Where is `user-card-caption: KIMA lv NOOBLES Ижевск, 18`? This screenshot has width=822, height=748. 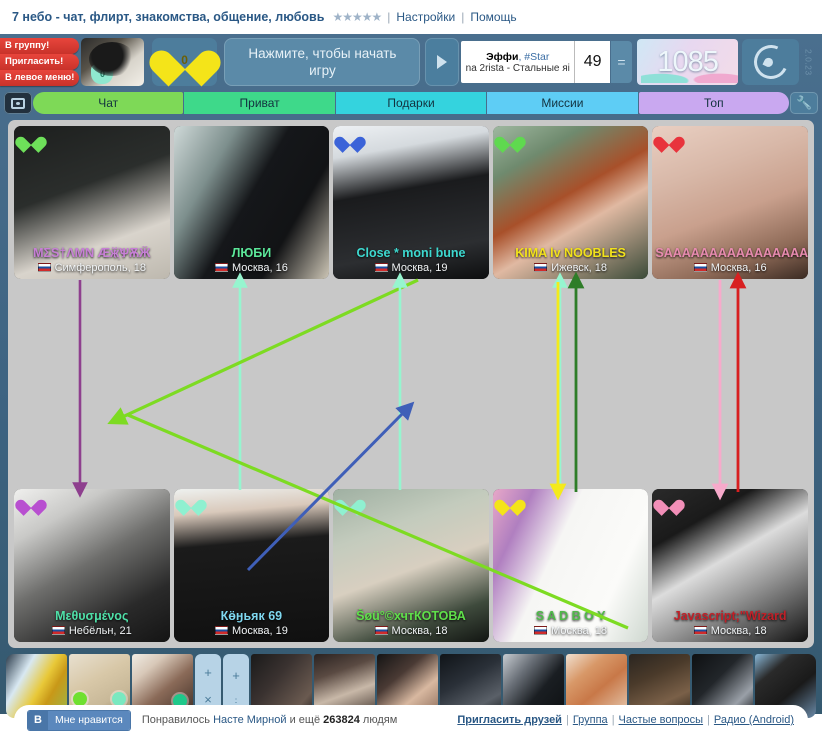 user-card-caption: KIMA lv NOOBLES Ижевск, 18 is located at coordinates (571, 260).